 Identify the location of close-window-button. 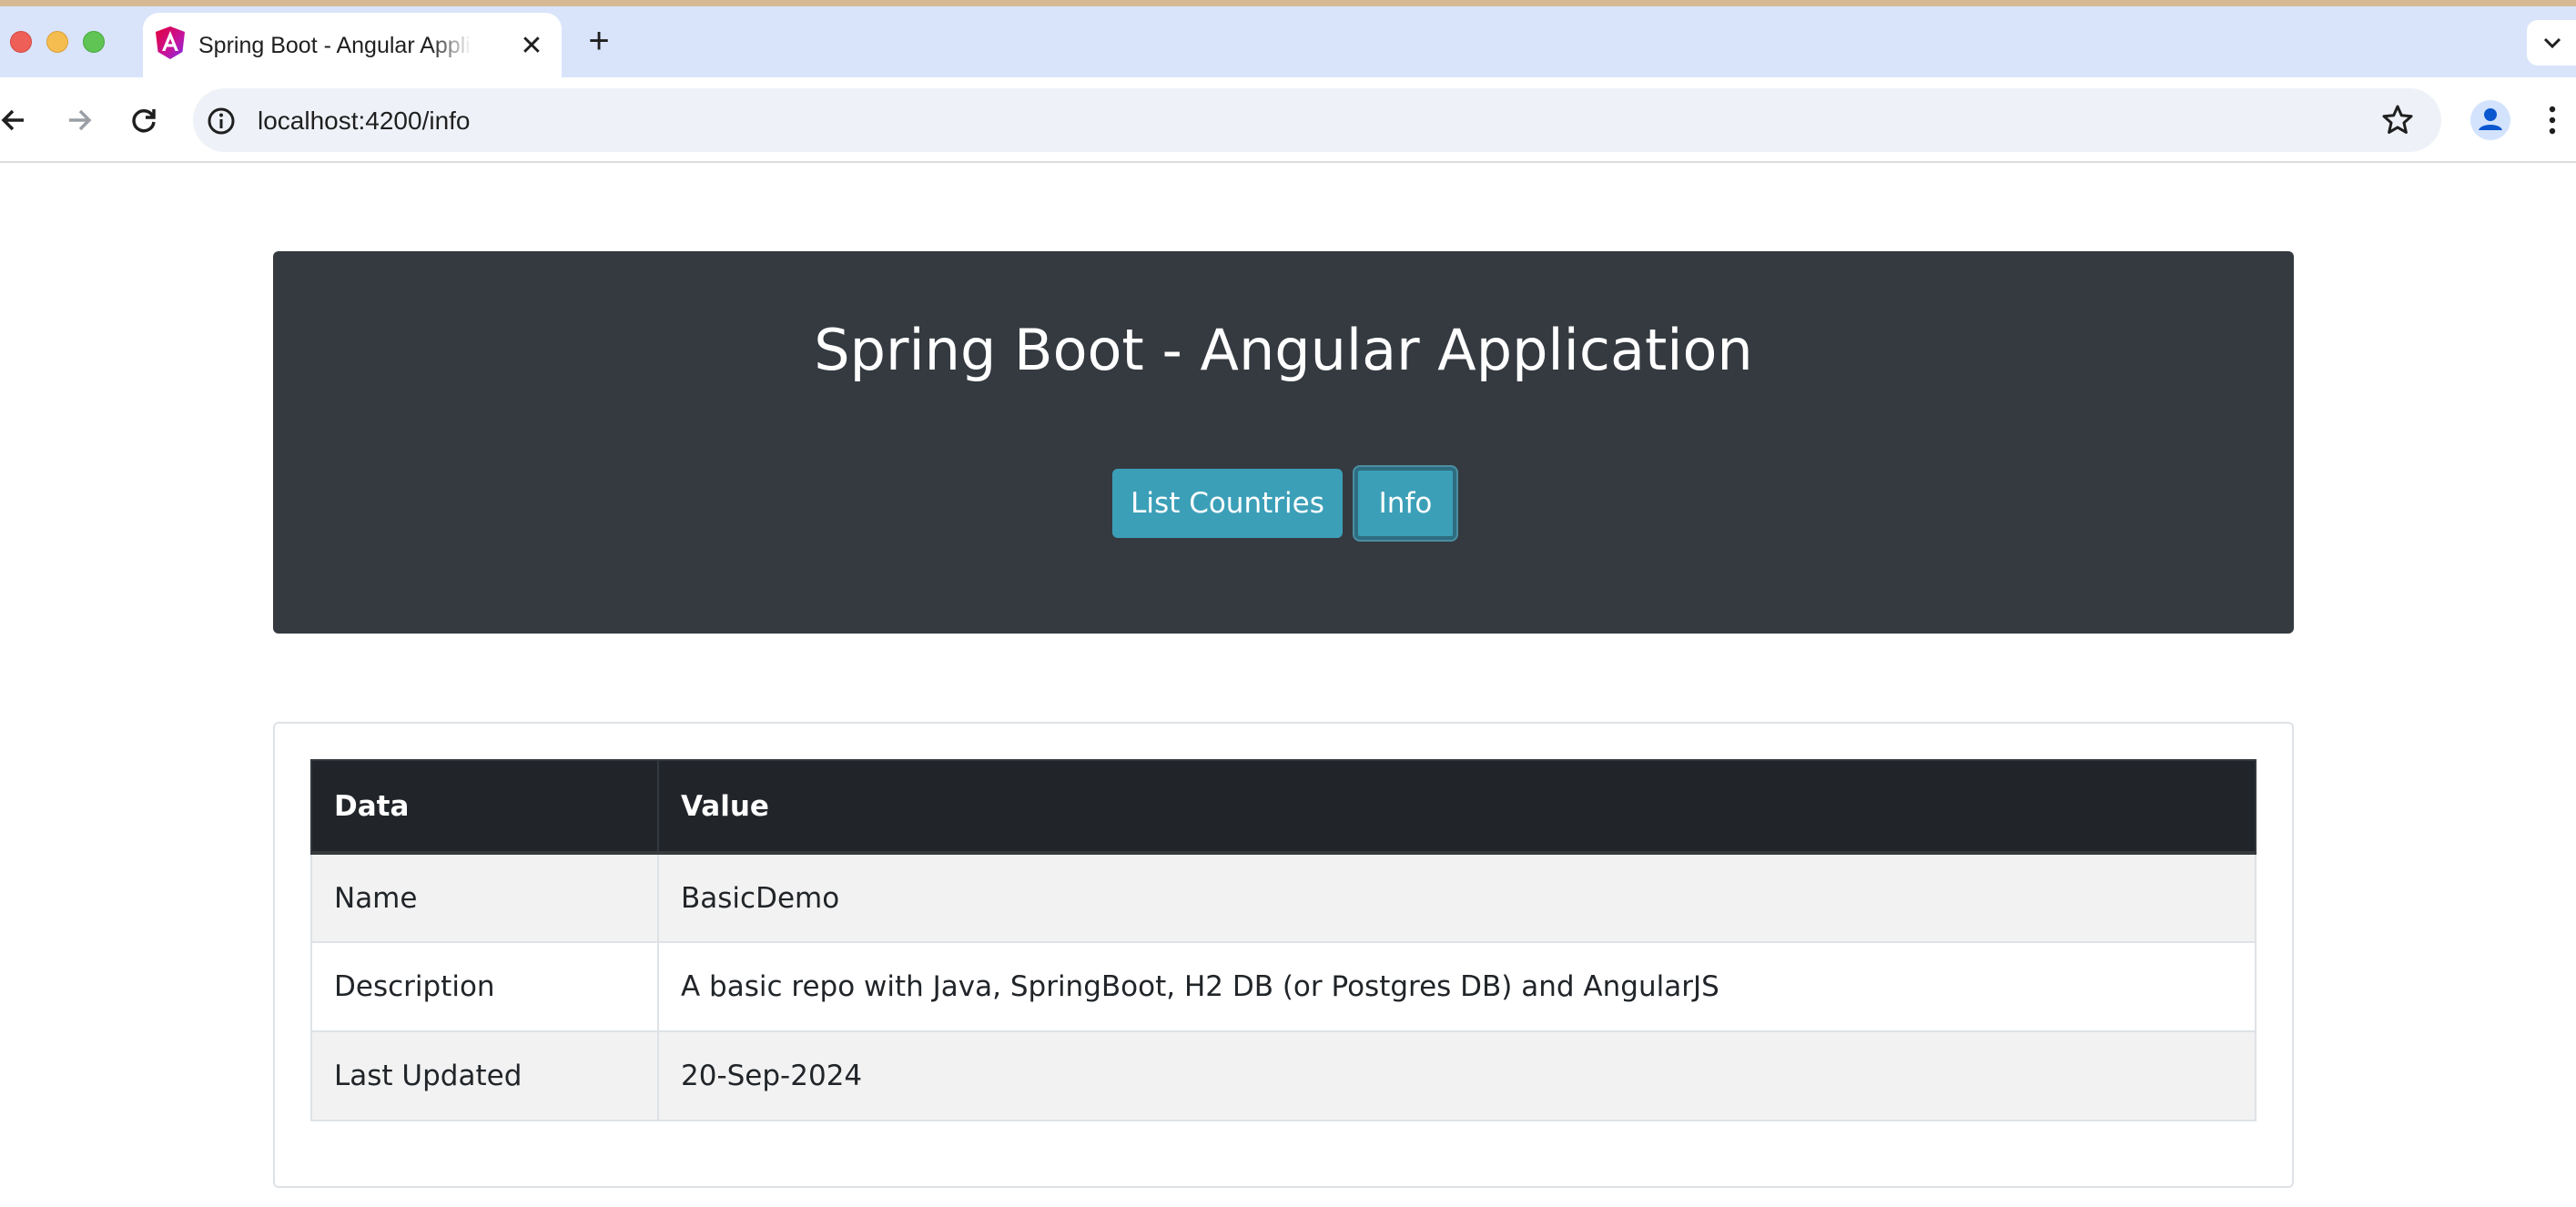
(21, 42).